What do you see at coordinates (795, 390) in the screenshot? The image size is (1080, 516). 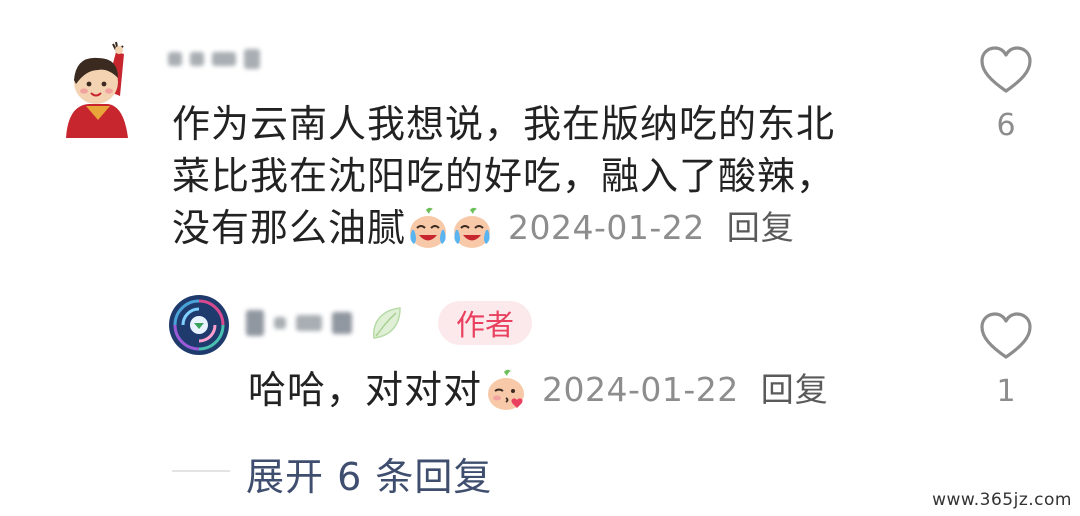 I see `reply-reply-button: 回复` at bounding box center [795, 390].